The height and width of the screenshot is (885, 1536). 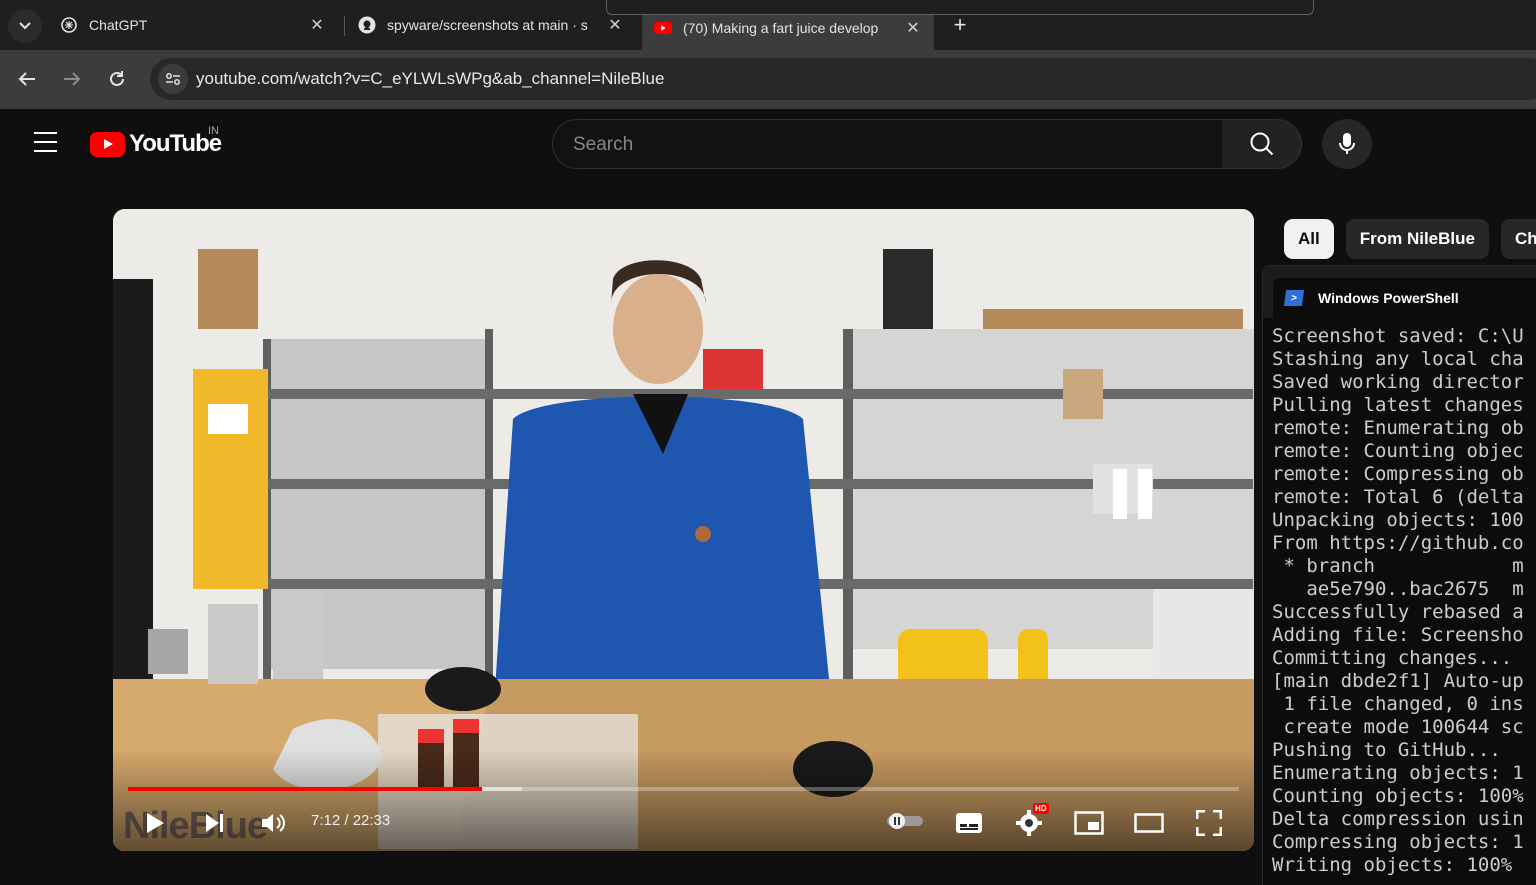 I want to click on terminal-line: remote: Enumerating ob, so click(x=1398, y=428).